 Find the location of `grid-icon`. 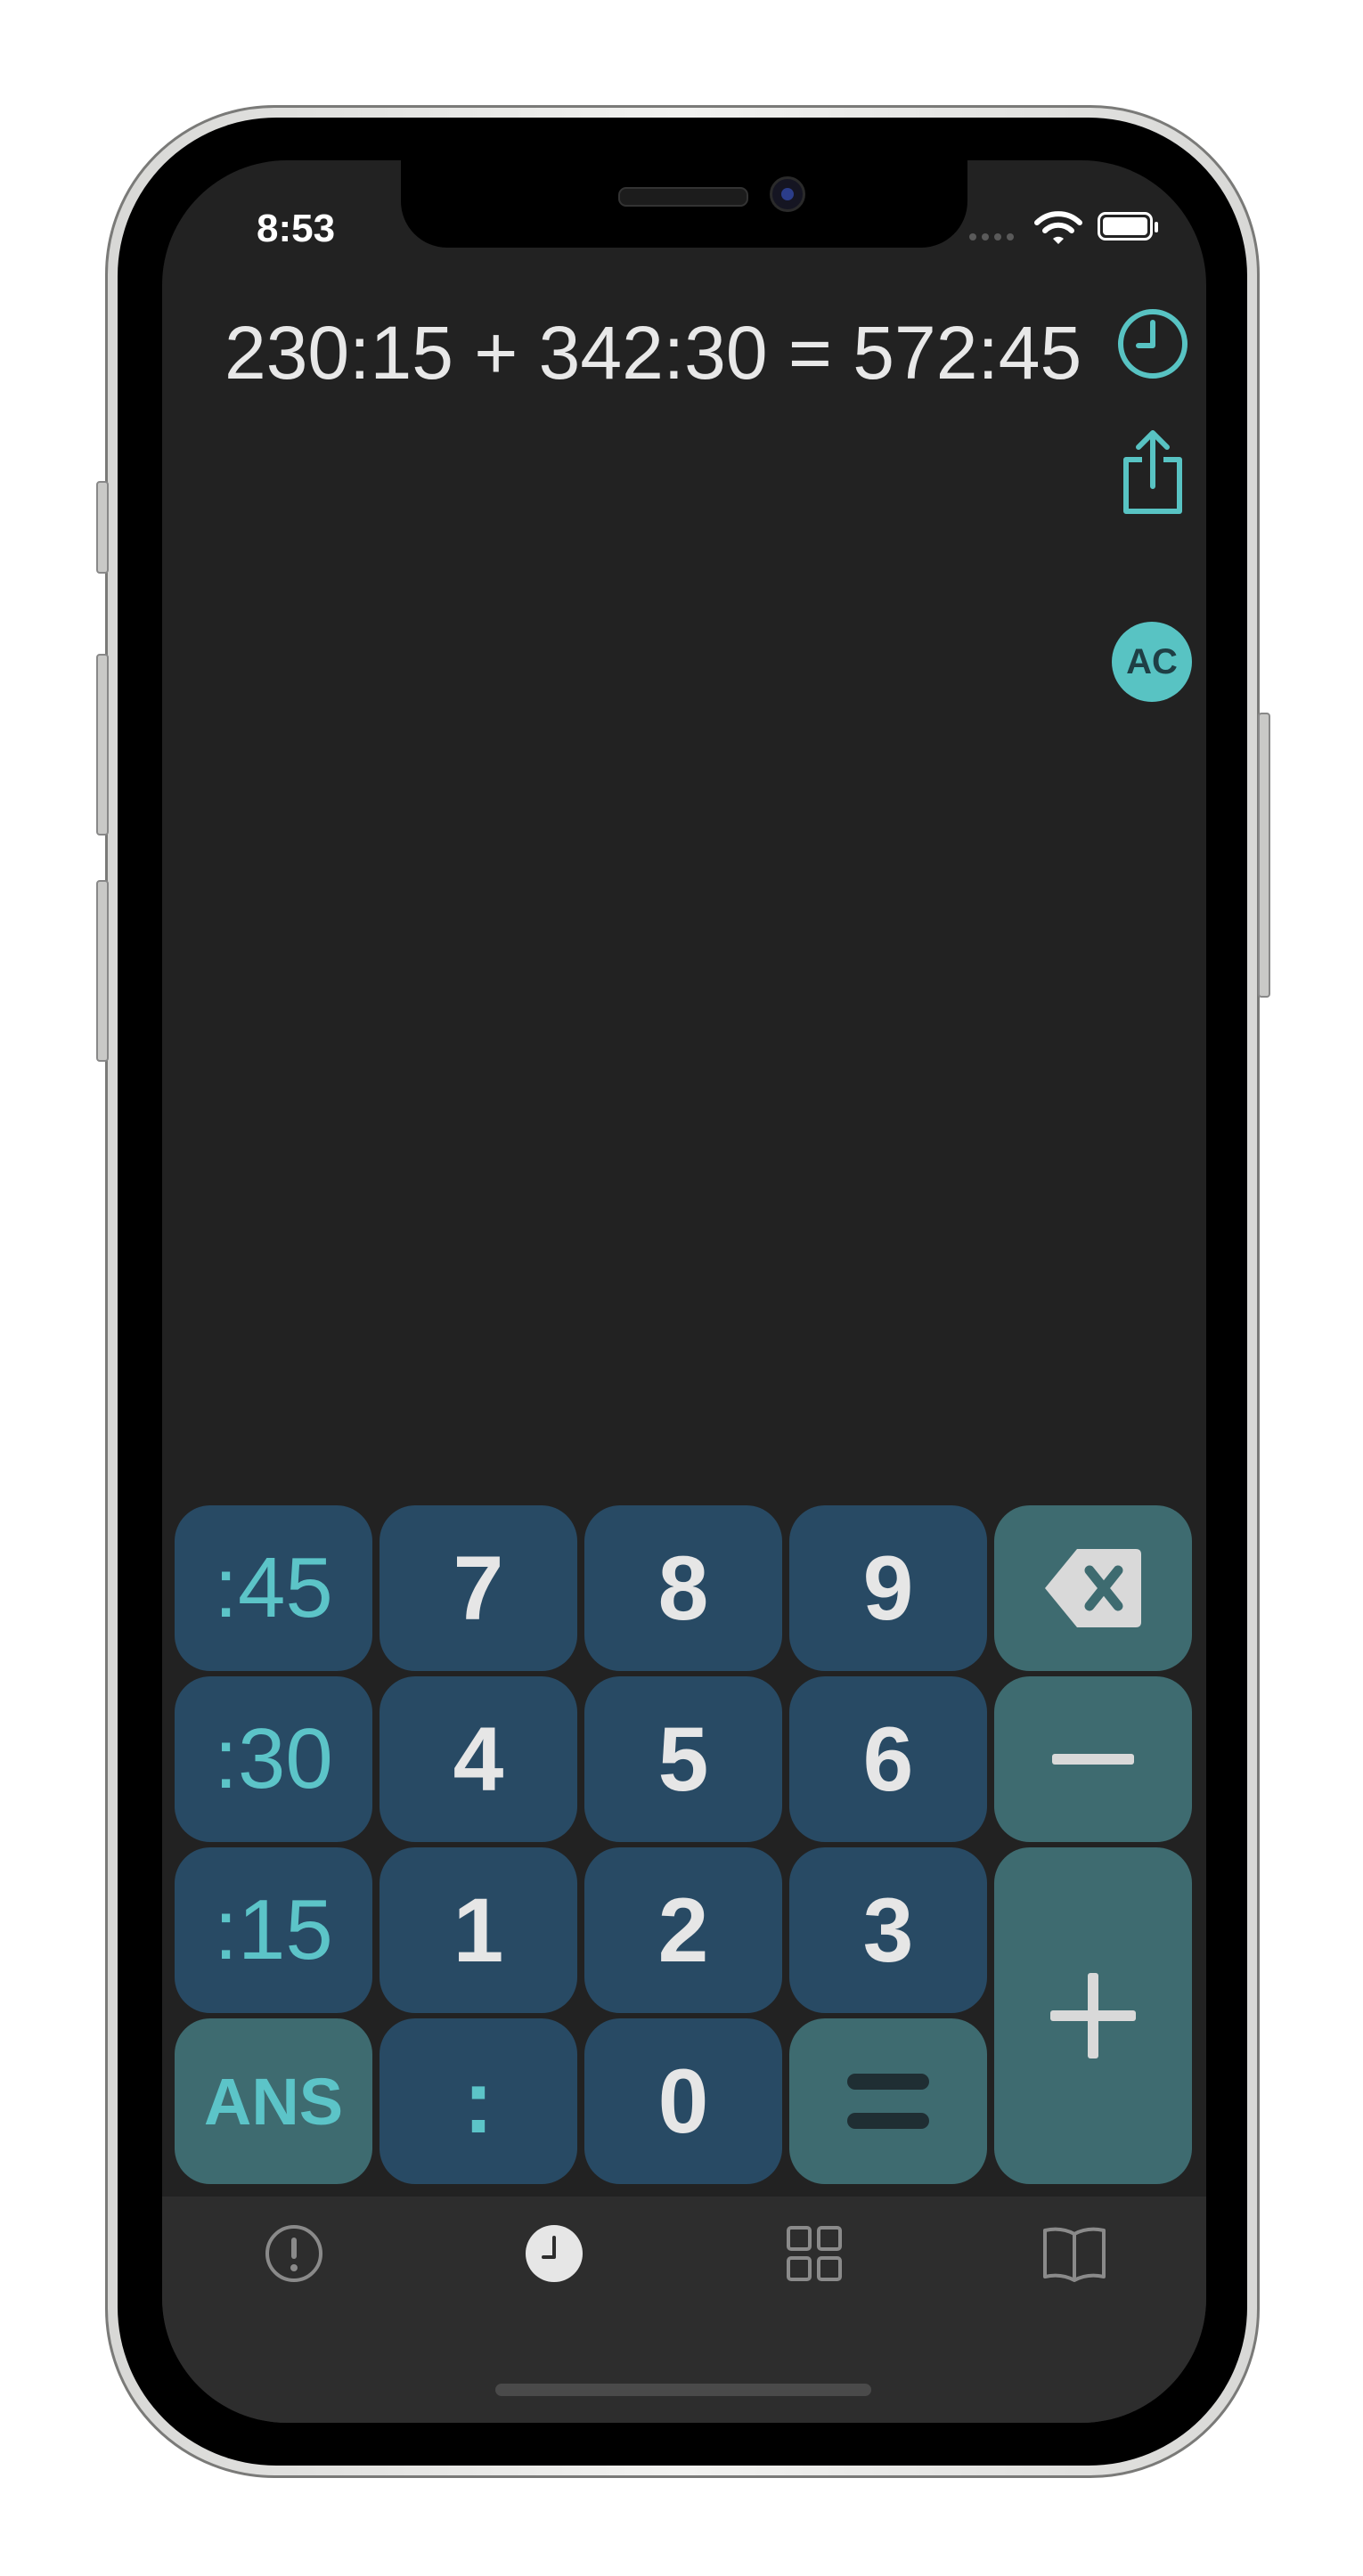

grid-icon is located at coordinates (814, 2253).